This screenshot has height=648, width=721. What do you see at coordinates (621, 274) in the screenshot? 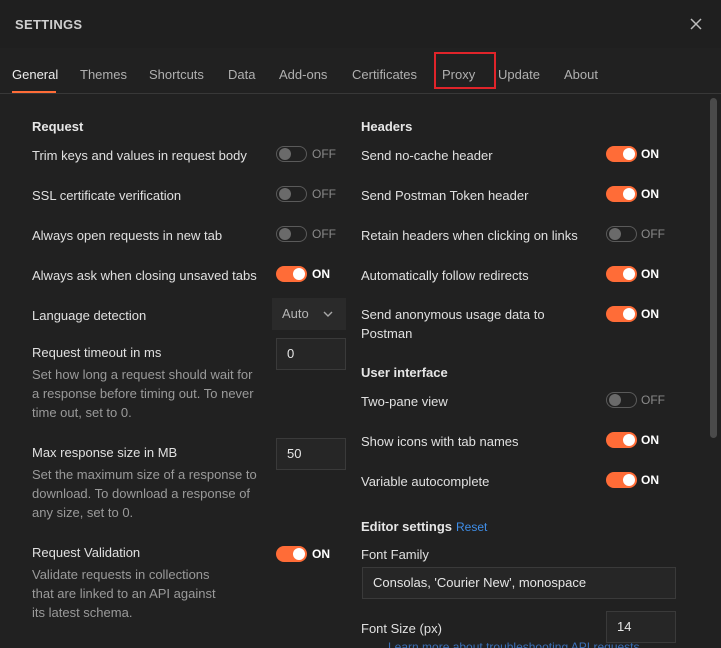
I see `follow-redirects-toggle` at bounding box center [621, 274].